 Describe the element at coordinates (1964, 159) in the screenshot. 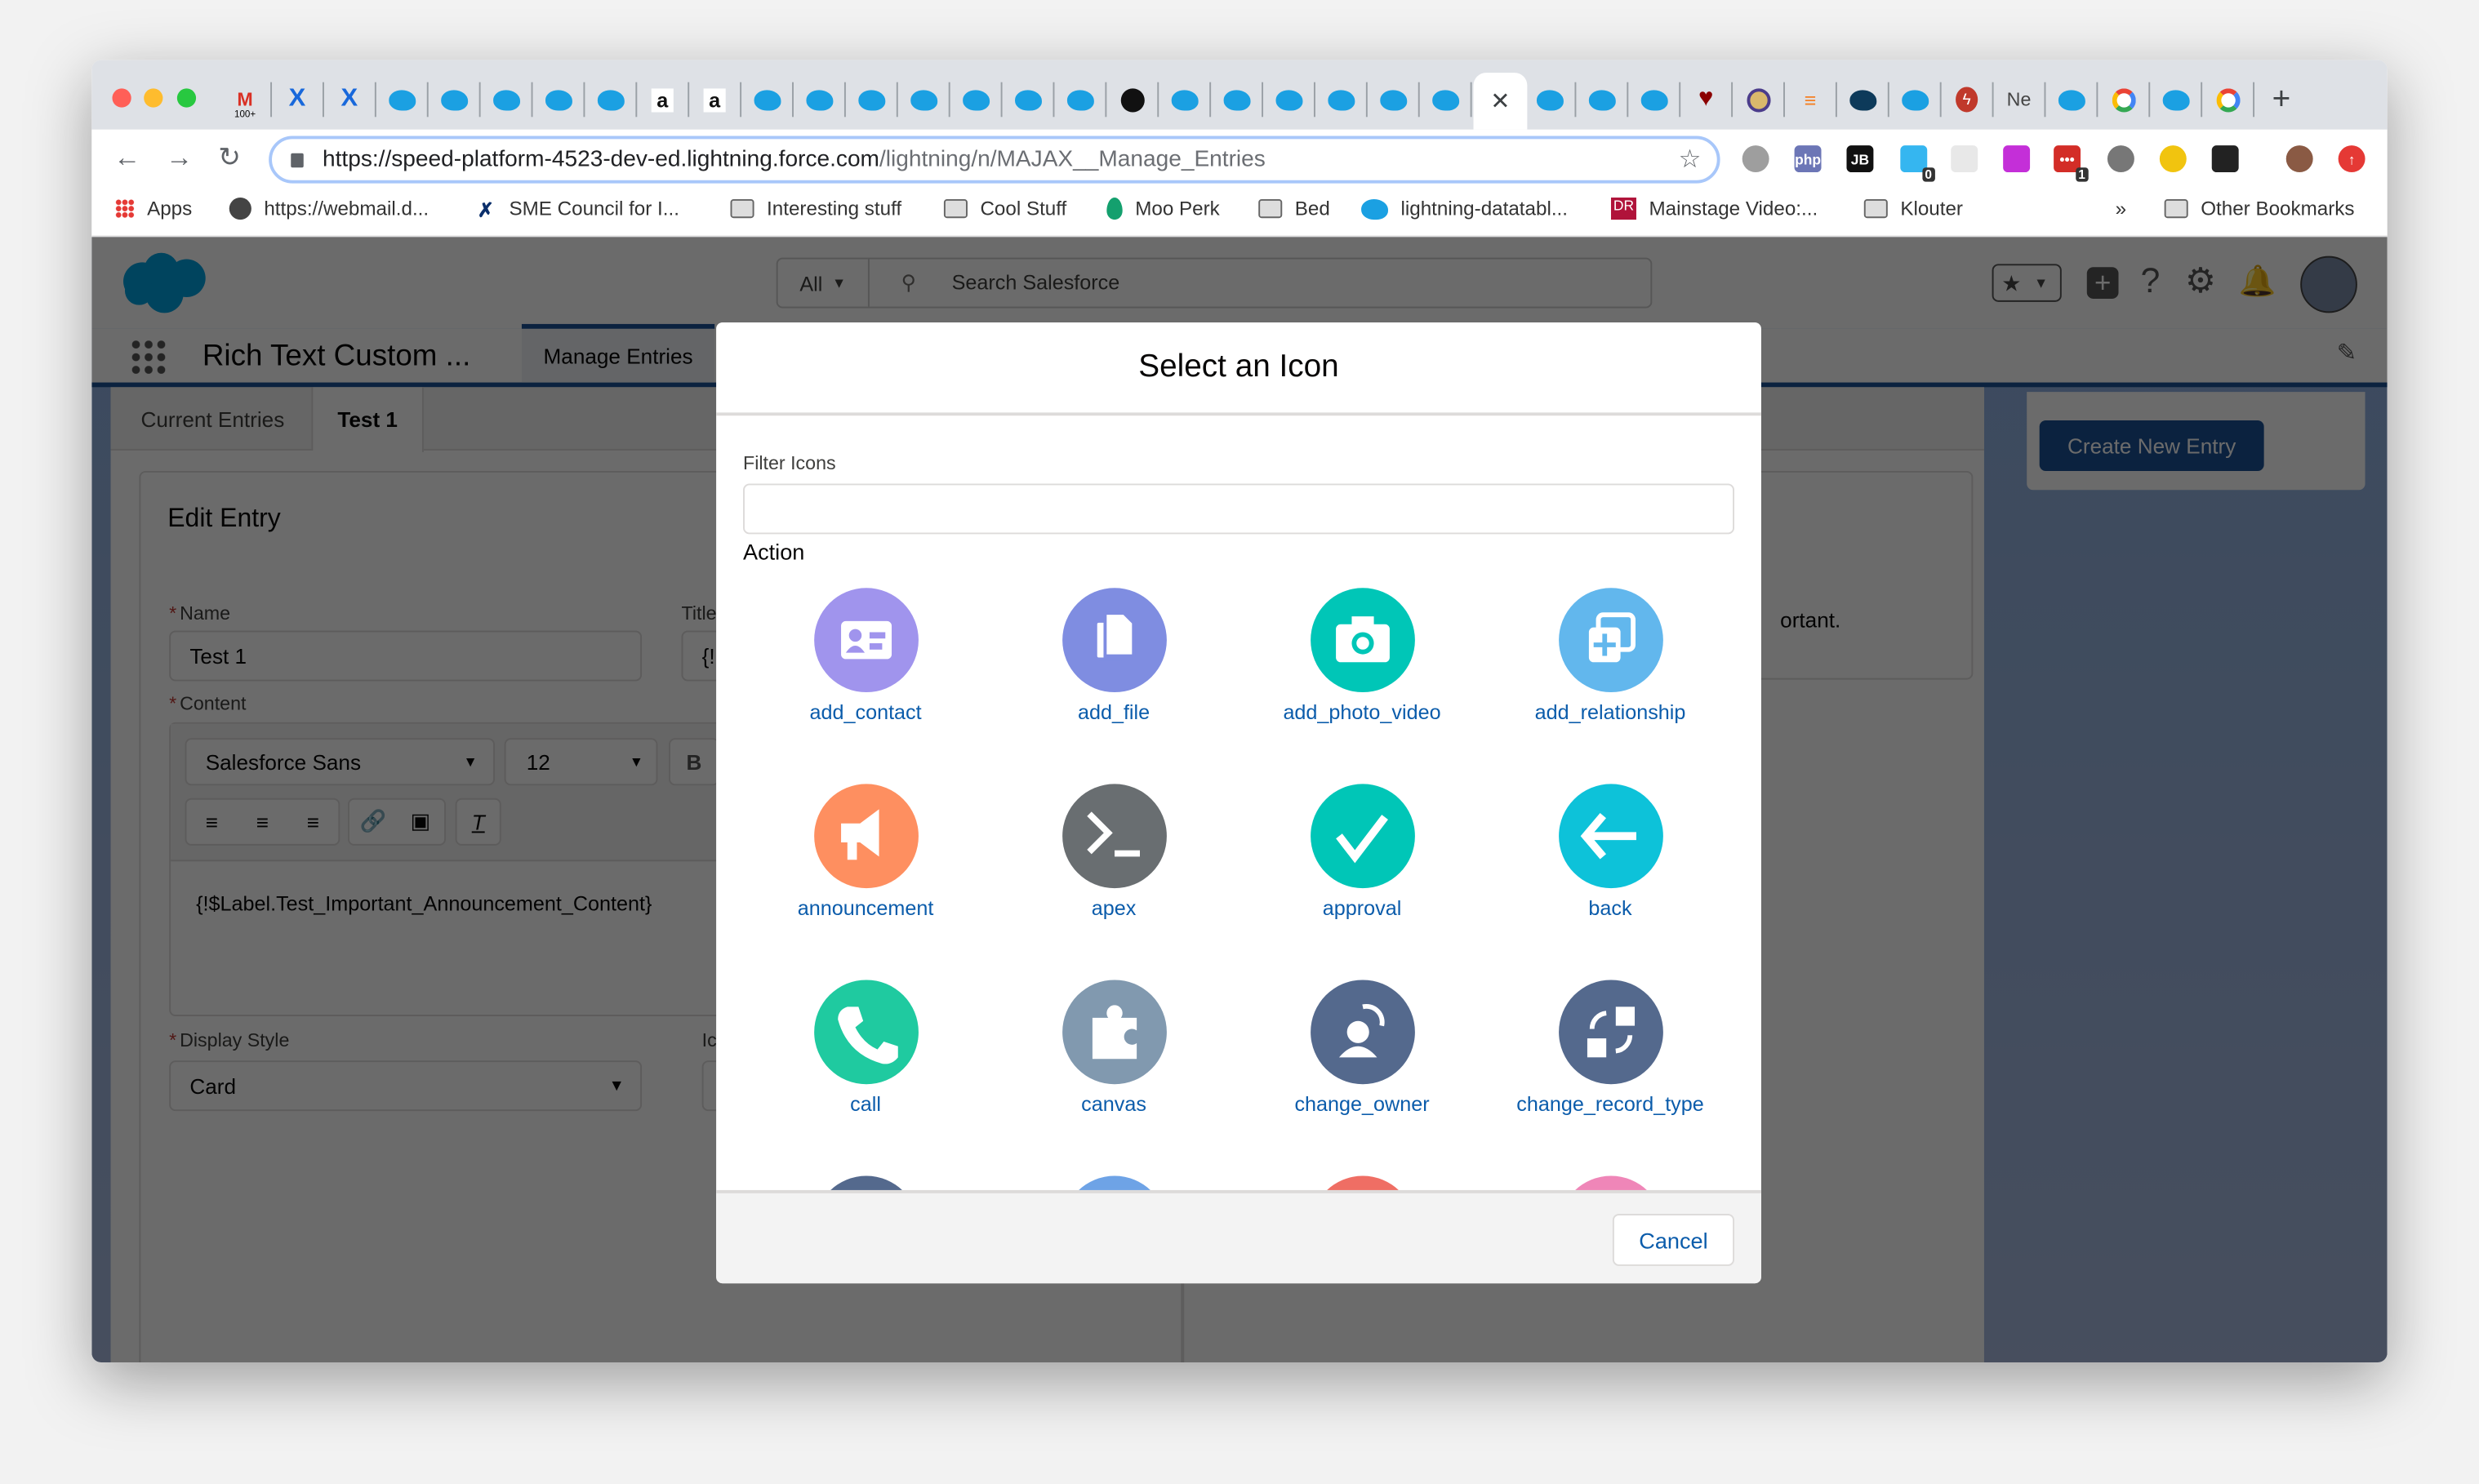

I see `react-extension-icon` at that location.